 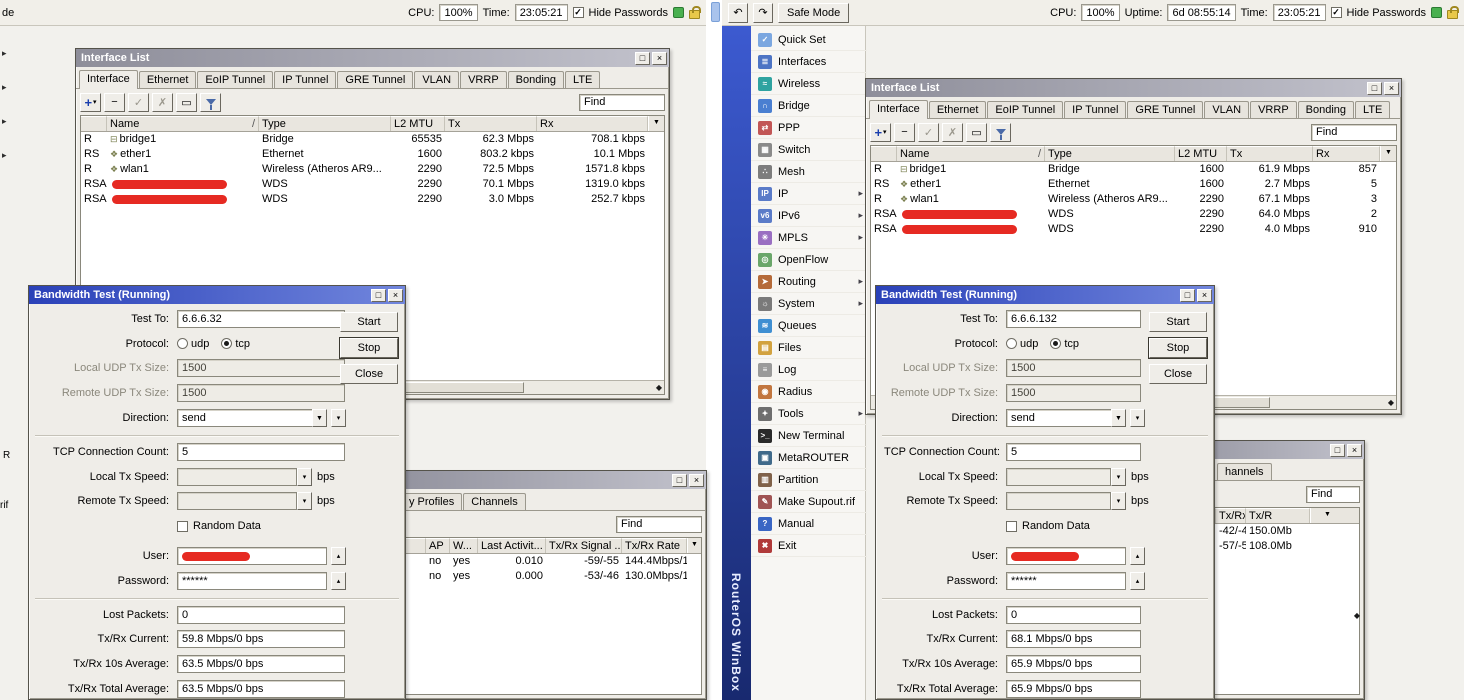 What do you see at coordinates (372, 199) in the screenshot?
I see `table-row: RSA WDS 2290 3.0 Mbps 252.7 kbps` at bounding box center [372, 199].